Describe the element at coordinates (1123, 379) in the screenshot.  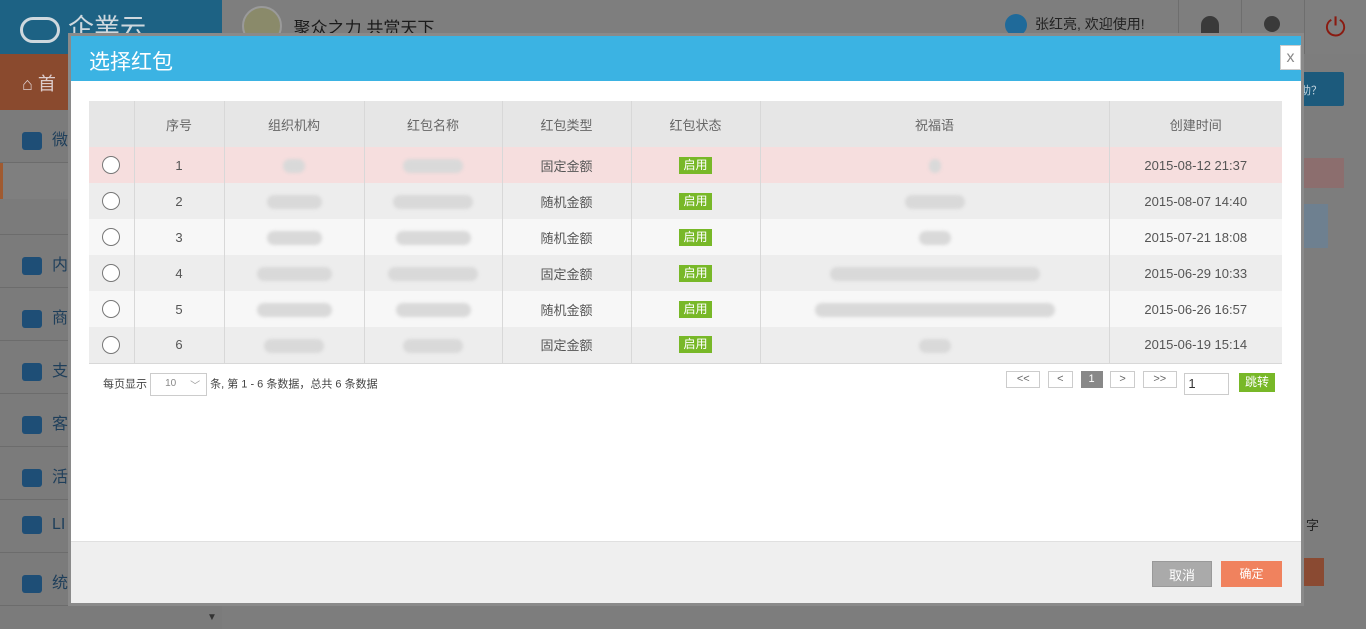
I see `next-page-button: >` at that location.